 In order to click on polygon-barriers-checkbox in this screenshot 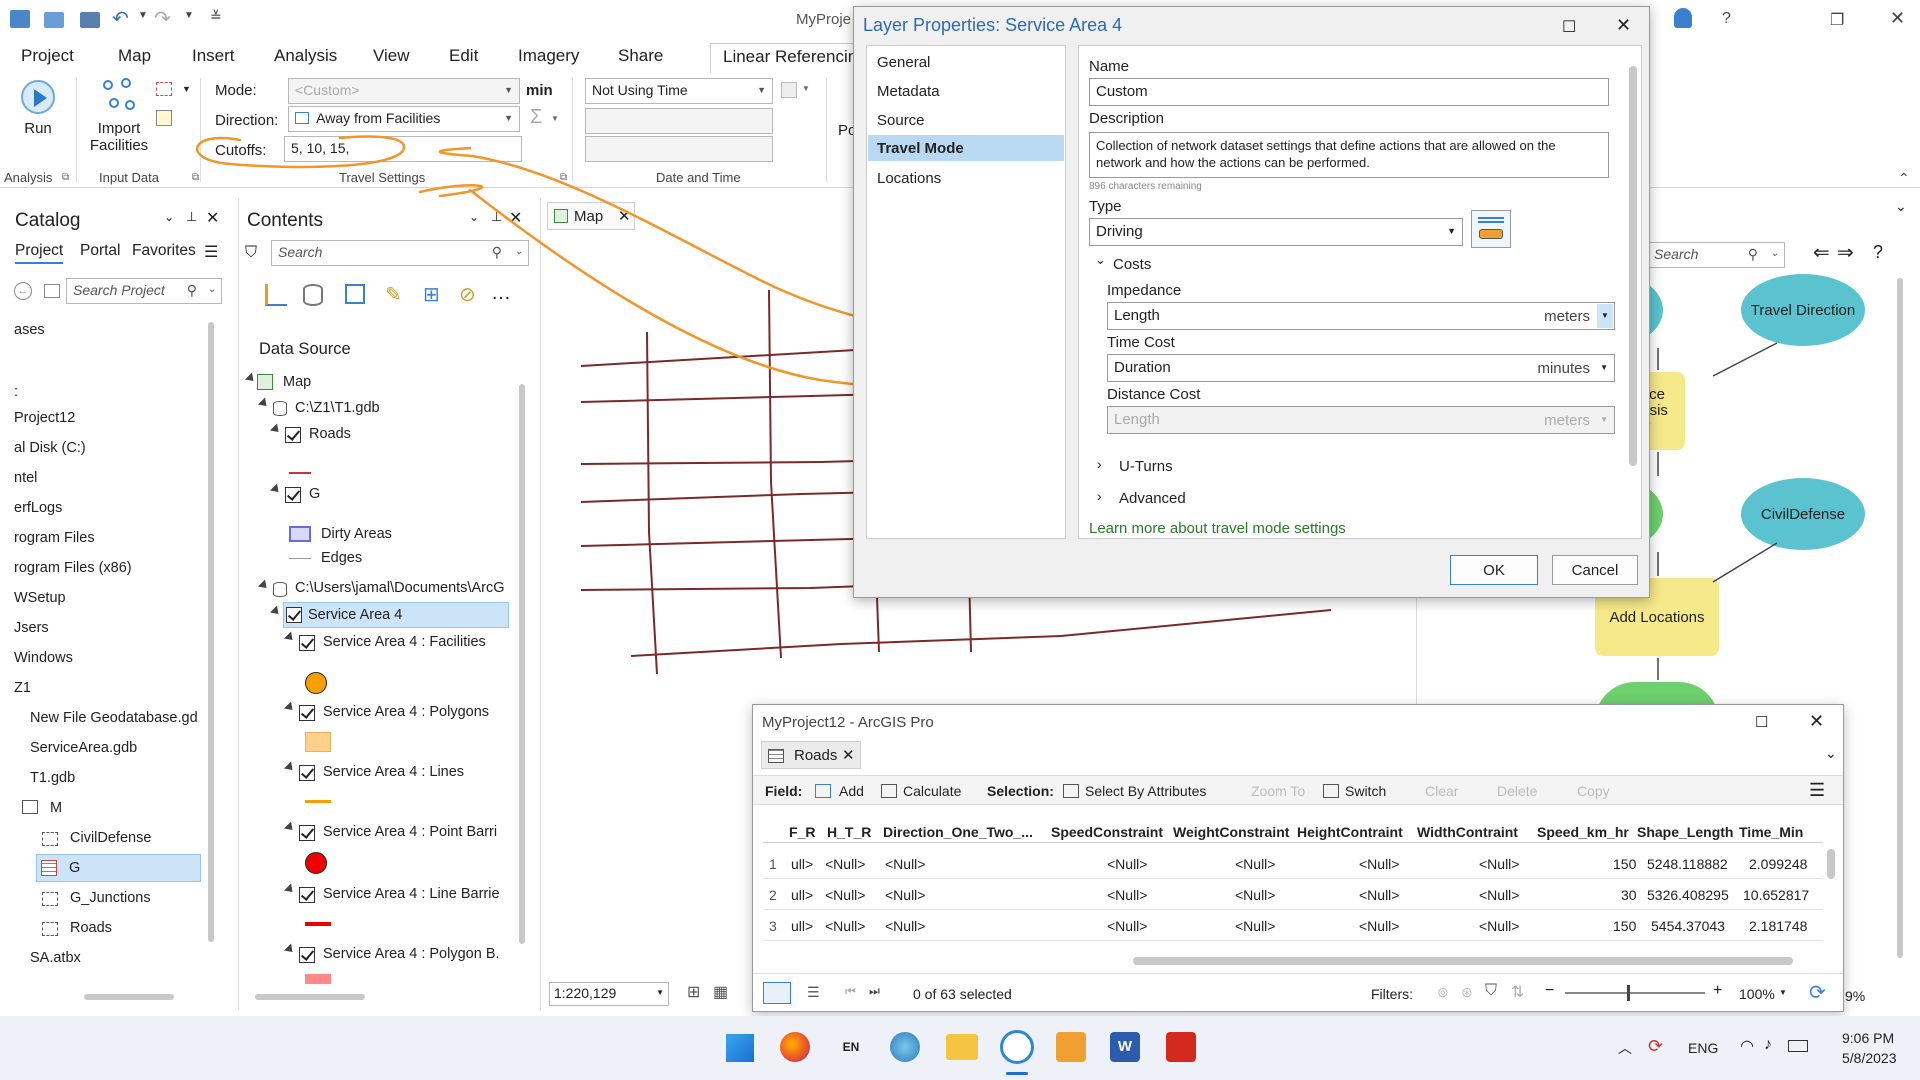, I will do `click(307, 955)`.